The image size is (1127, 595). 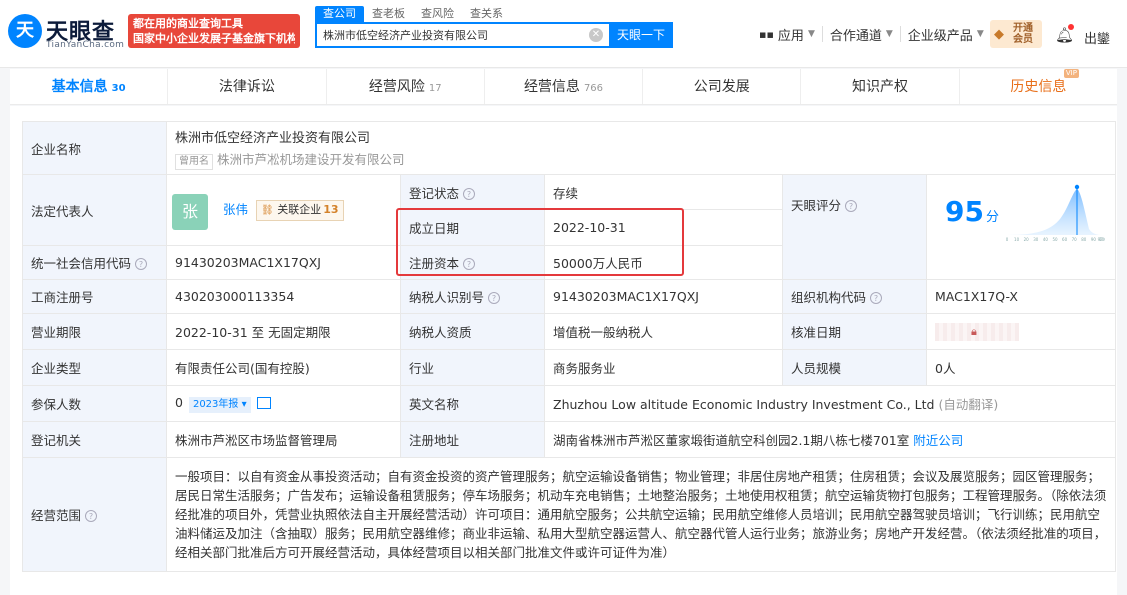 I want to click on search-tab-company: 查公司, so click(x=339, y=14).